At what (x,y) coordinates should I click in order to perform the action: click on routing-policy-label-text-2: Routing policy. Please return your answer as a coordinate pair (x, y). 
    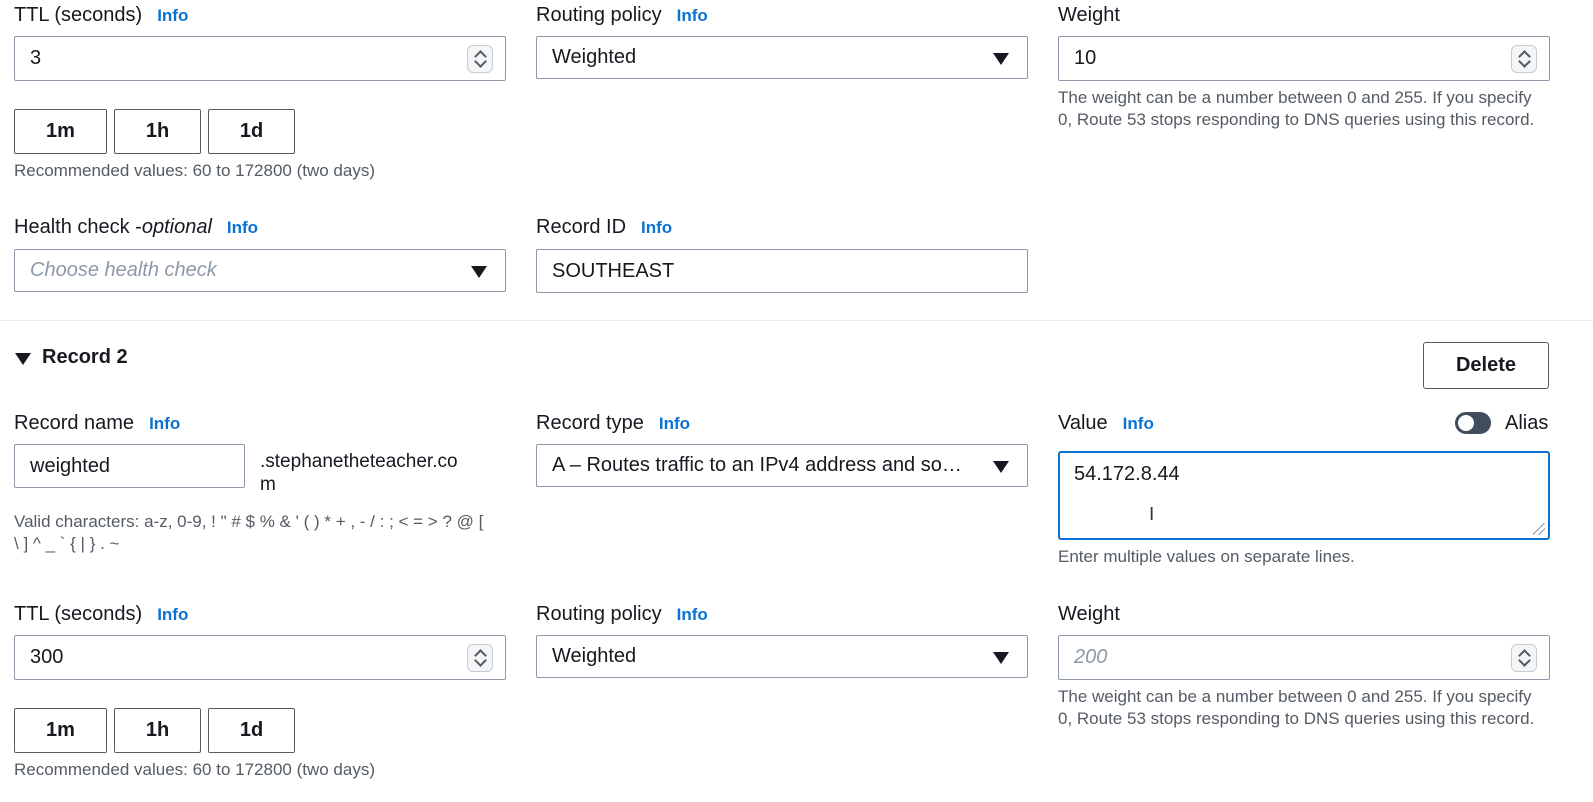
    Looking at the image, I should click on (599, 614).